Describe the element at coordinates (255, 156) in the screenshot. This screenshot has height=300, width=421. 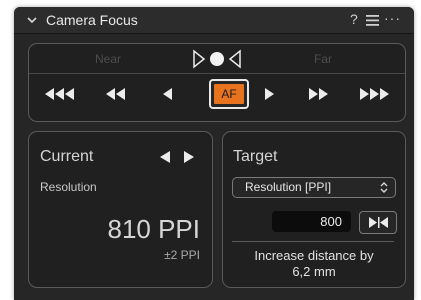
I see `target-label: Target` at that location.